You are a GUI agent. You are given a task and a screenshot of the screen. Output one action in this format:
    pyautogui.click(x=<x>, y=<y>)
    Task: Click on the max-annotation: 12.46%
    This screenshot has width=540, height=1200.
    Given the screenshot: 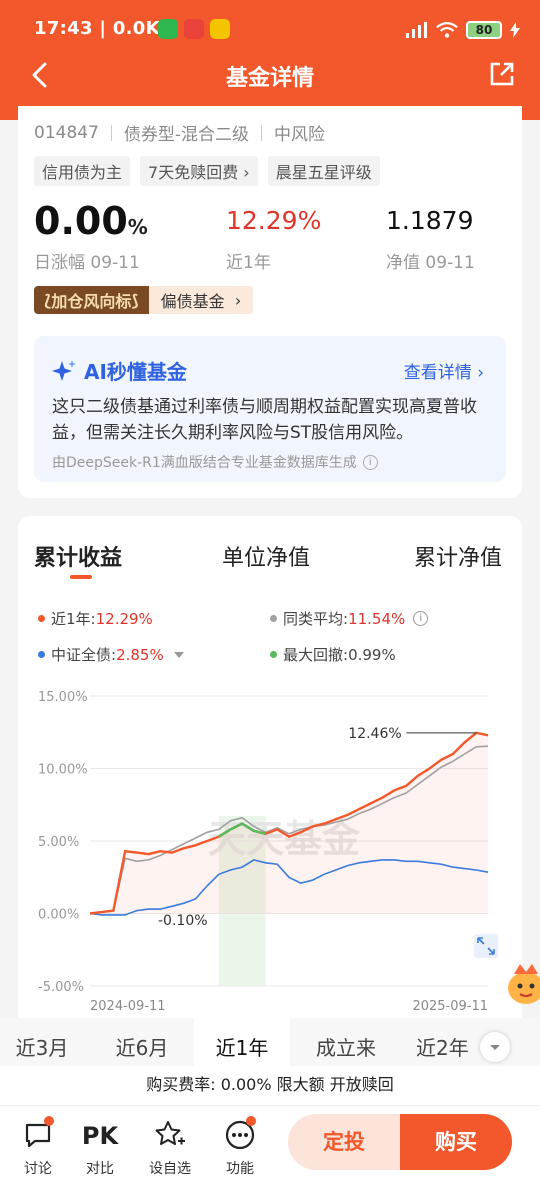 What is the action you would take?
    pyautogui.click(x=374, y=734)
    